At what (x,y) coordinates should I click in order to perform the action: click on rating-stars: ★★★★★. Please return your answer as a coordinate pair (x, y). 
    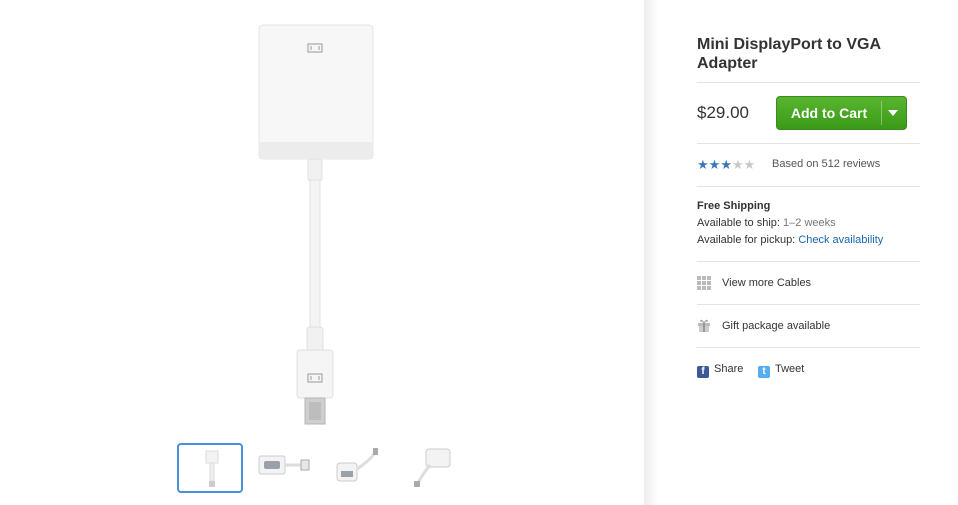
    Looking at the image, I should click on (726, 165).